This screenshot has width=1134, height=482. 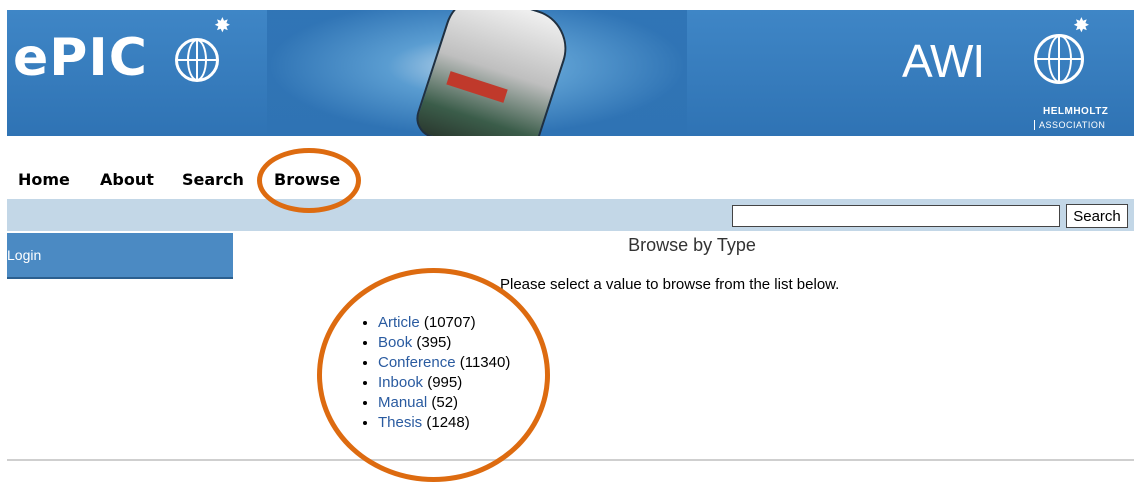 I want to click on search-button: Search, so click(x=1097, y=216).